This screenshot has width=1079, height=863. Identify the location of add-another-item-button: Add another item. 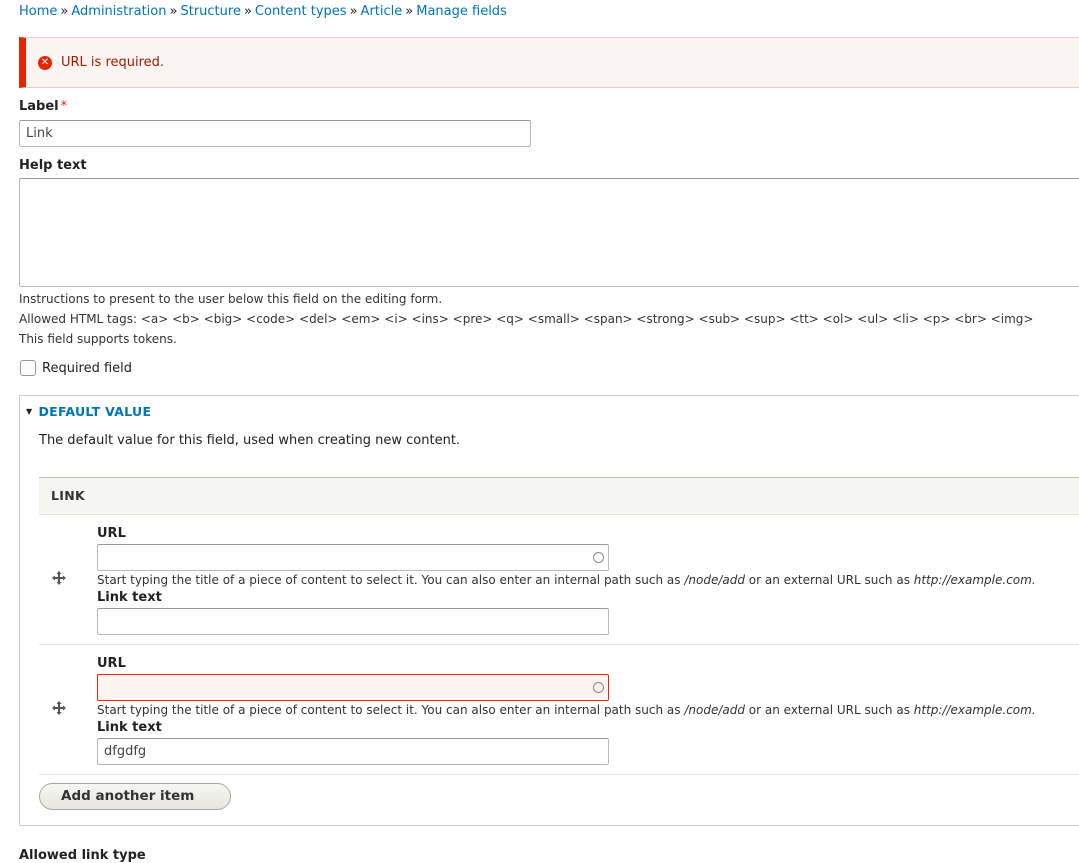
(135, 796).